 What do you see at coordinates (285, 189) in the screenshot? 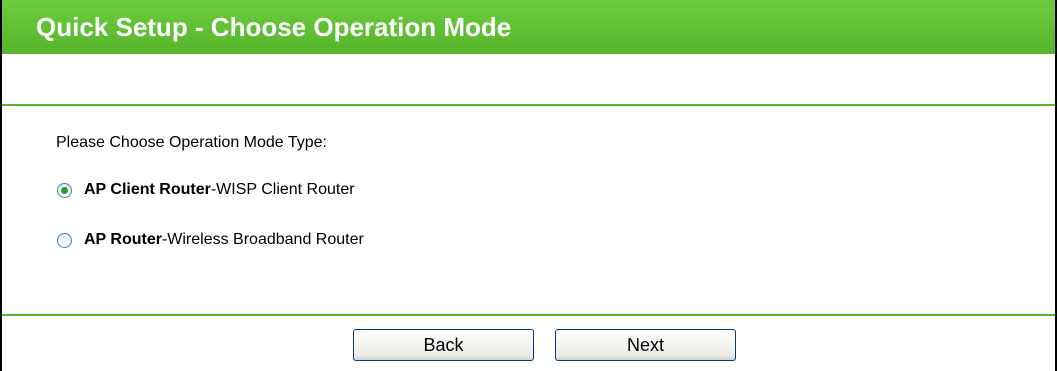
I see `option-description: WISP Client Router` at bounding box center [285, 189].